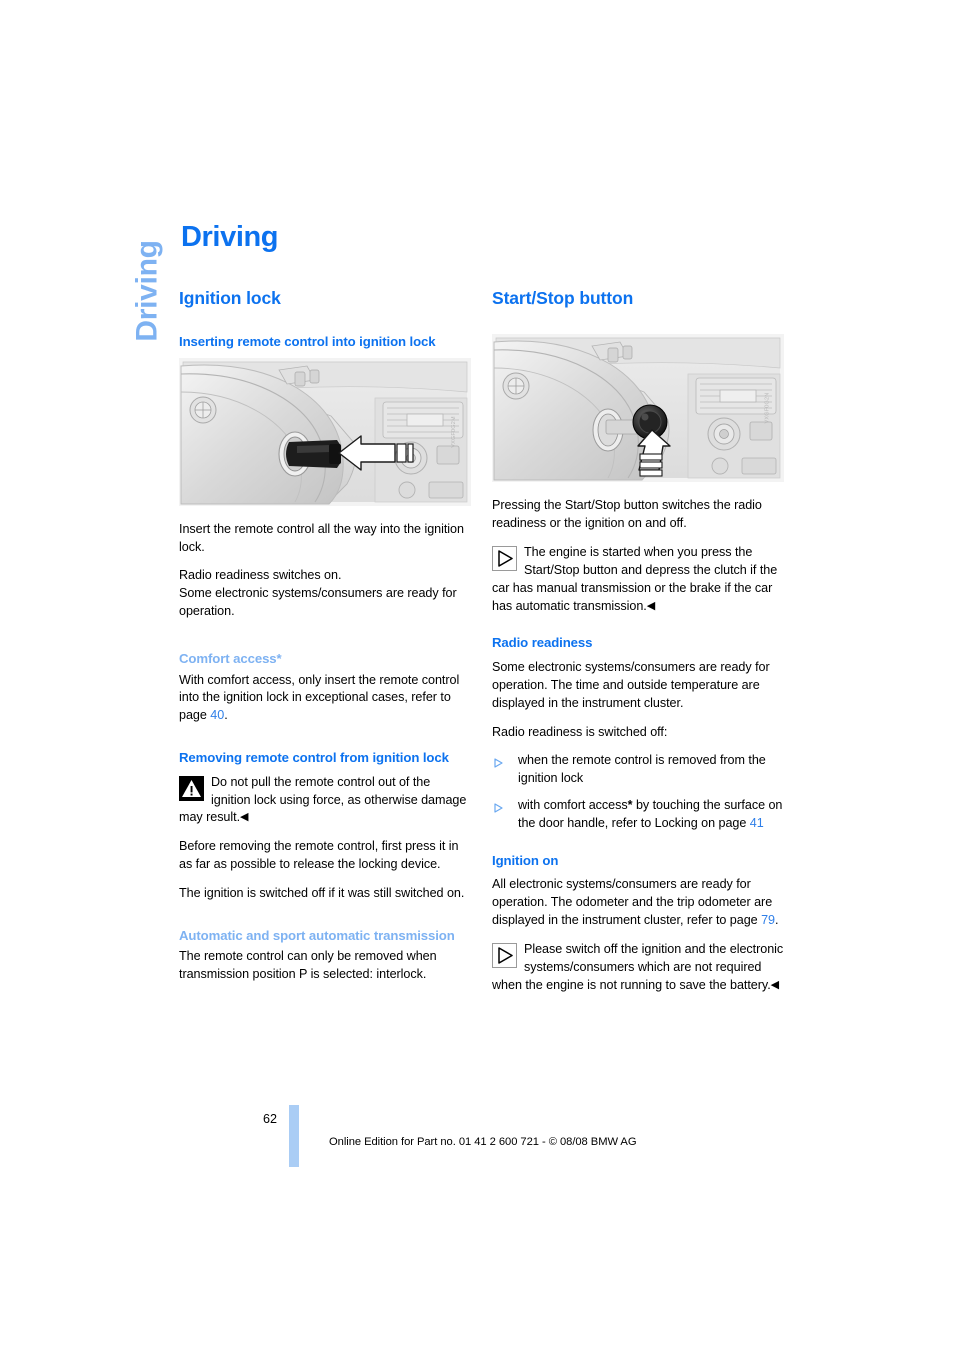  I want to click on start-stop-button-illustration, so click(638, 408).